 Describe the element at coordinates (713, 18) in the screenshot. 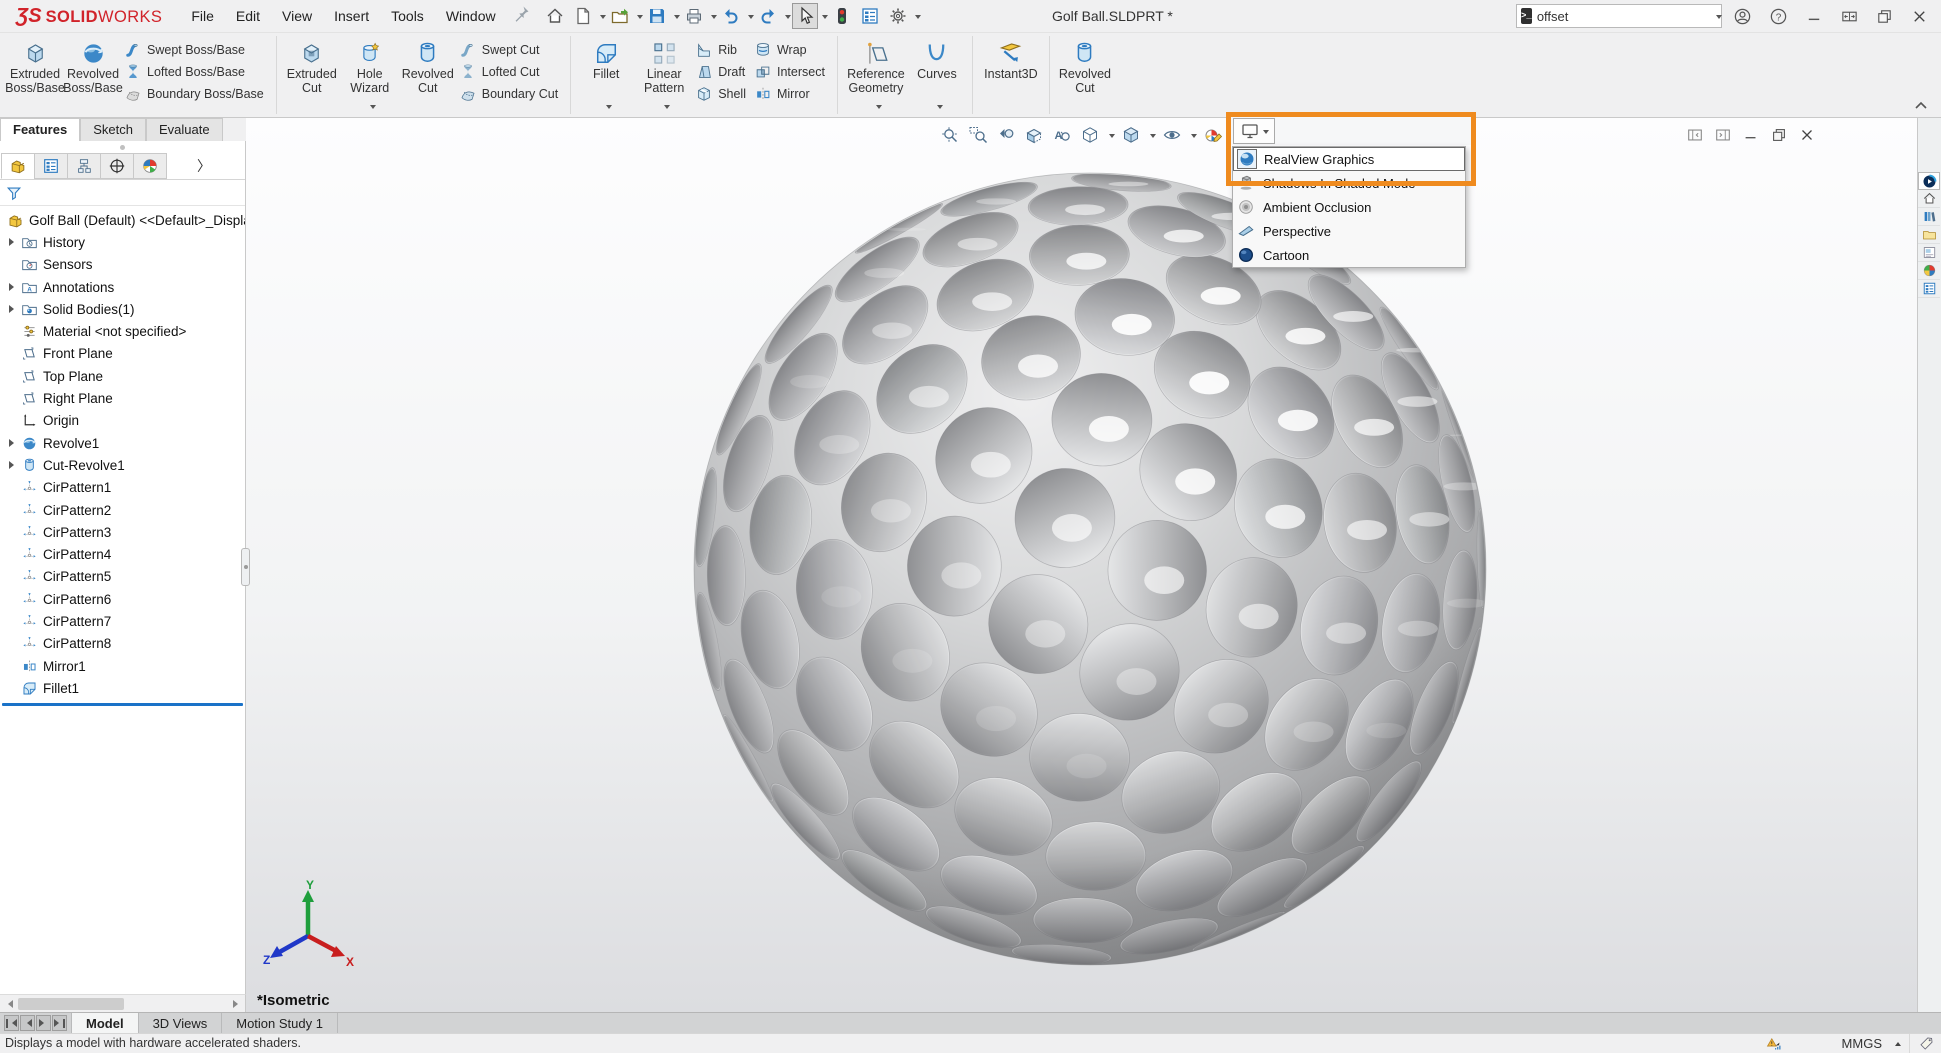

I see `print-caret-icon` at that location.